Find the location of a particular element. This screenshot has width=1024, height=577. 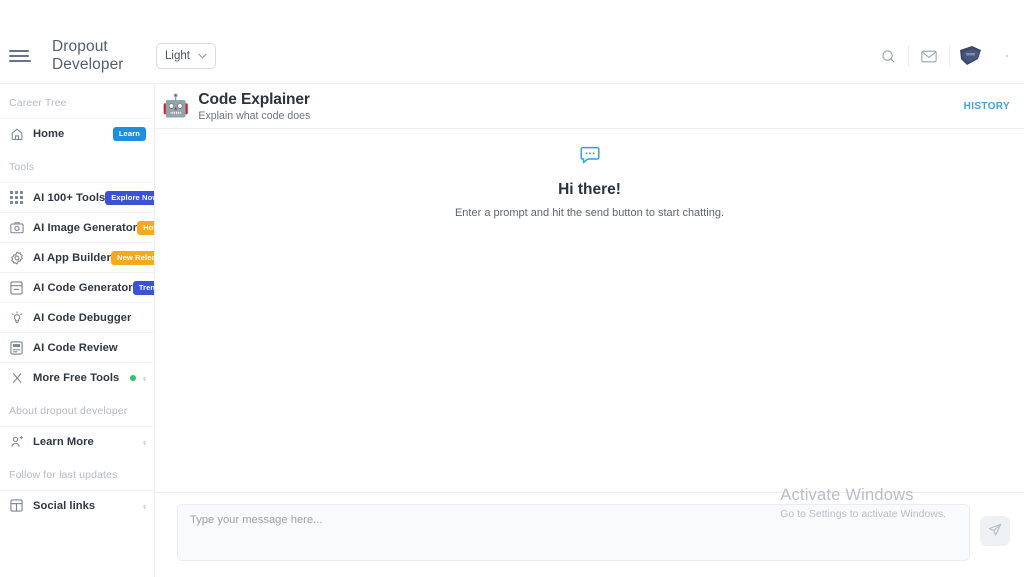

sidebar-item-social-links: Social links ‹ is located at coordinates (77, 505).